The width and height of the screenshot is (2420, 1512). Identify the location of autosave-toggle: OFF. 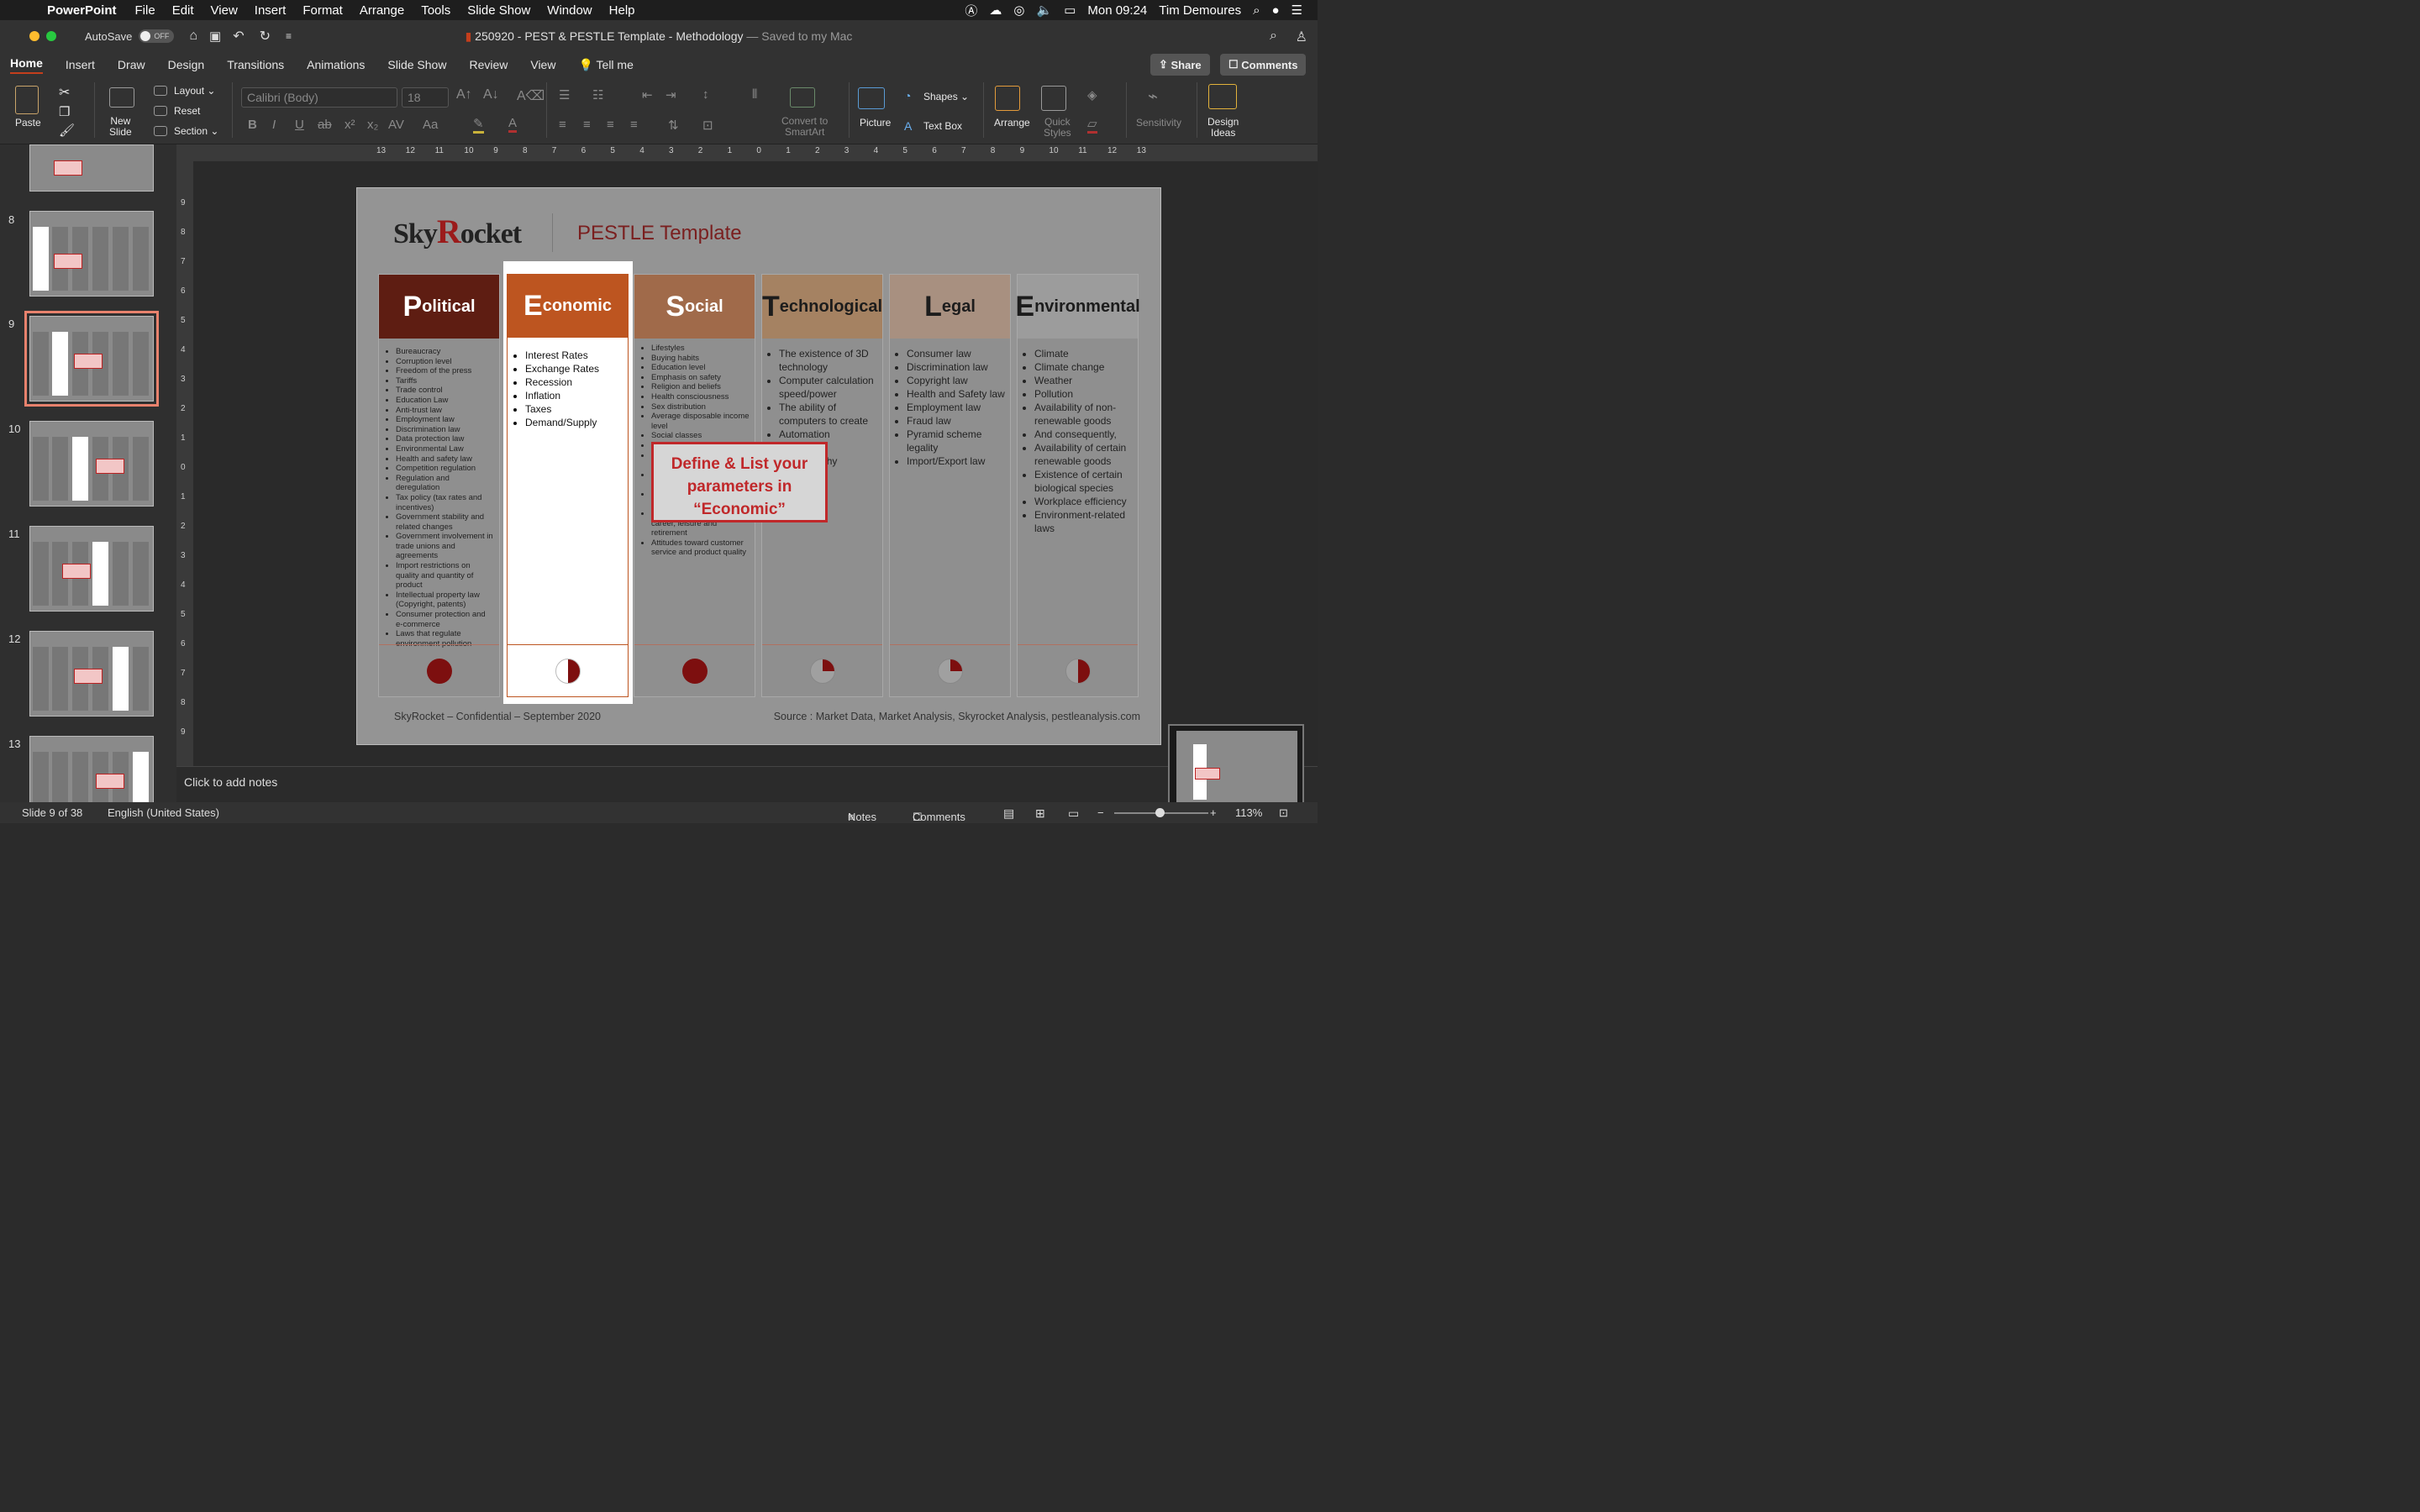
(157, 36).